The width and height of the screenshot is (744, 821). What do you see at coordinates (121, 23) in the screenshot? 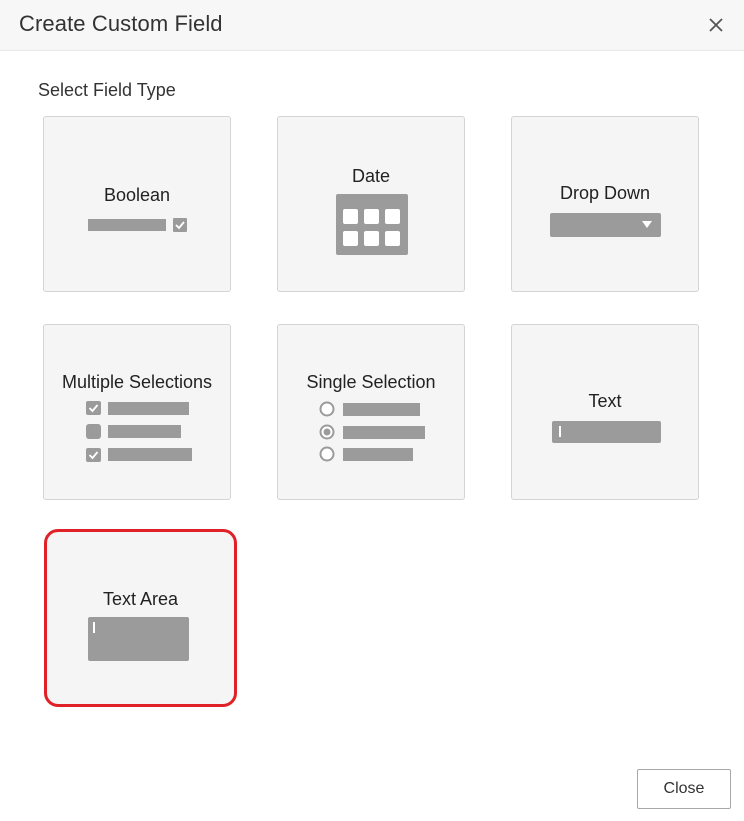
I see `dialog-title: Create Custom Field` at bounding box center [121, 23].